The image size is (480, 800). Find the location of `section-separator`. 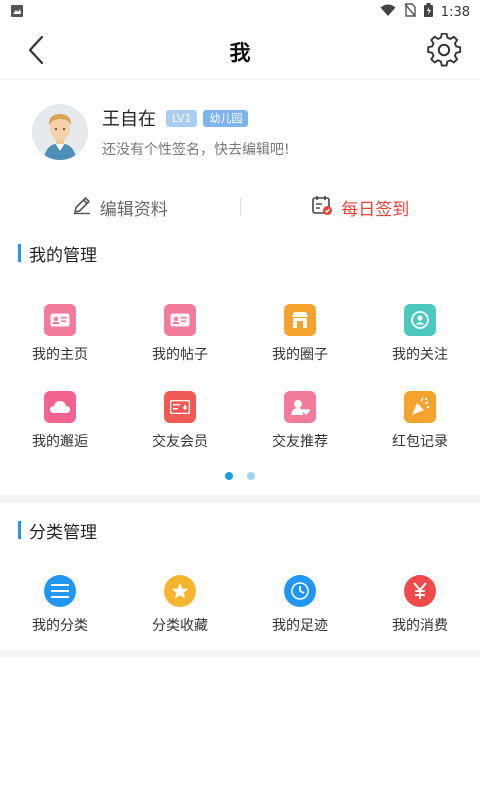

section-separator is located at coordinates (240, 499).